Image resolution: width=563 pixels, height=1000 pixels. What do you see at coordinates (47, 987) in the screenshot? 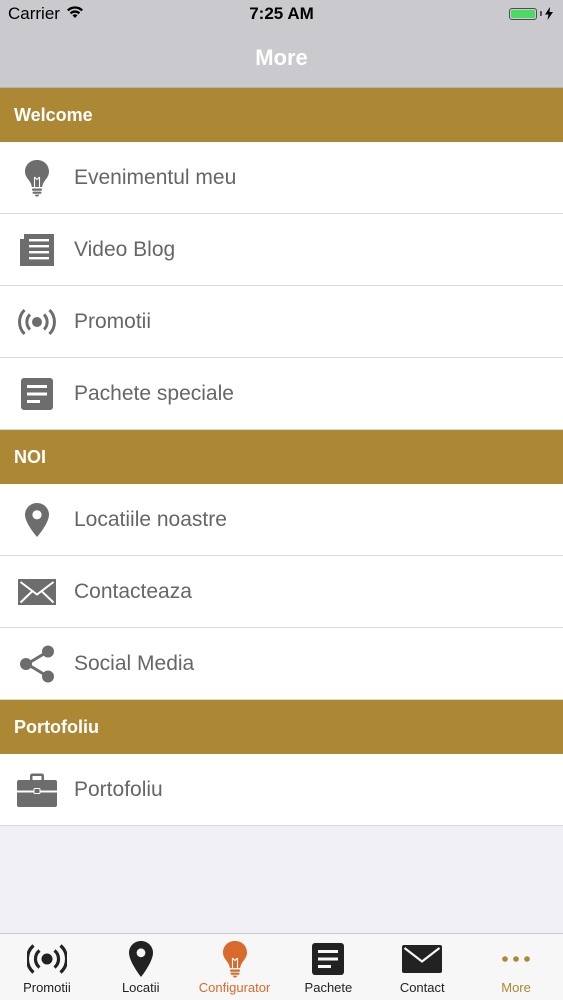
I see `tab-label: Promotii` at bounding box center [47, 987].